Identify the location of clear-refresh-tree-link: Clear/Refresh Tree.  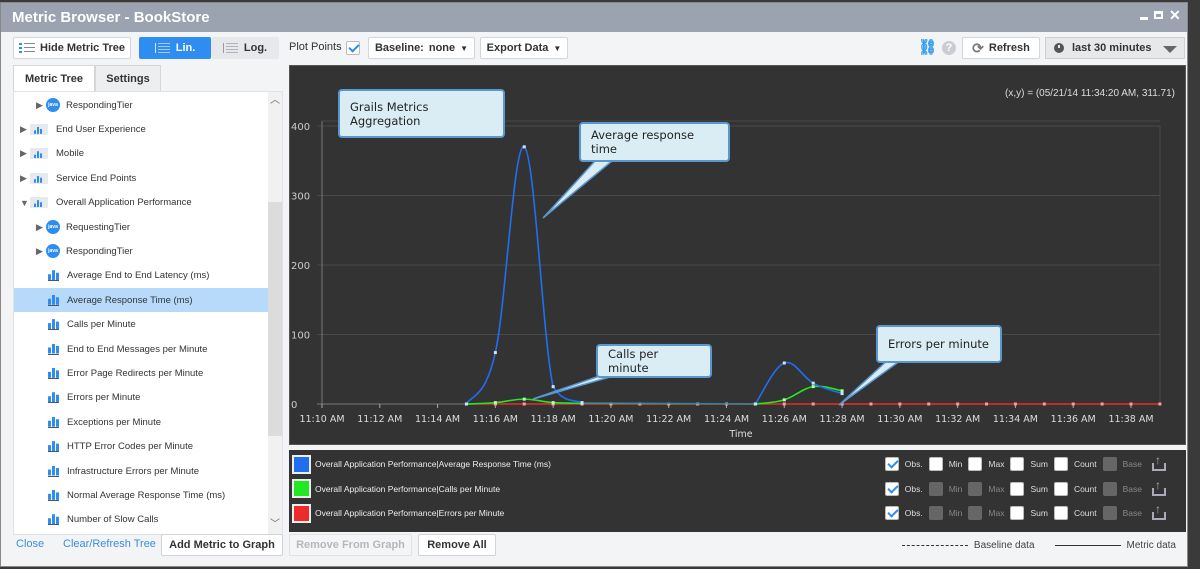
(109, 544).